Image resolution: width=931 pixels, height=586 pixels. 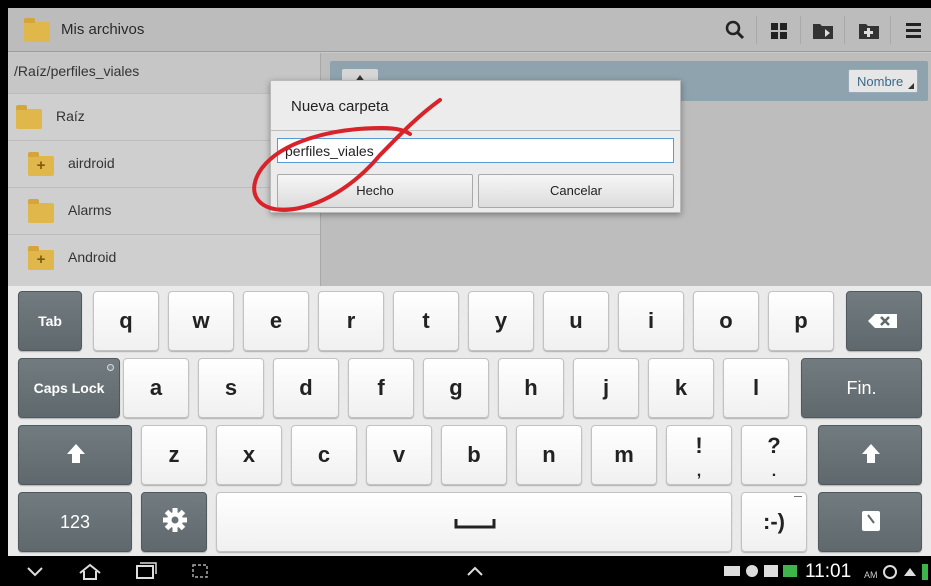 What do you see at coordinates (501, 321) in the screenshot?
I see `key-y: y` at bounding box center [501, 321].